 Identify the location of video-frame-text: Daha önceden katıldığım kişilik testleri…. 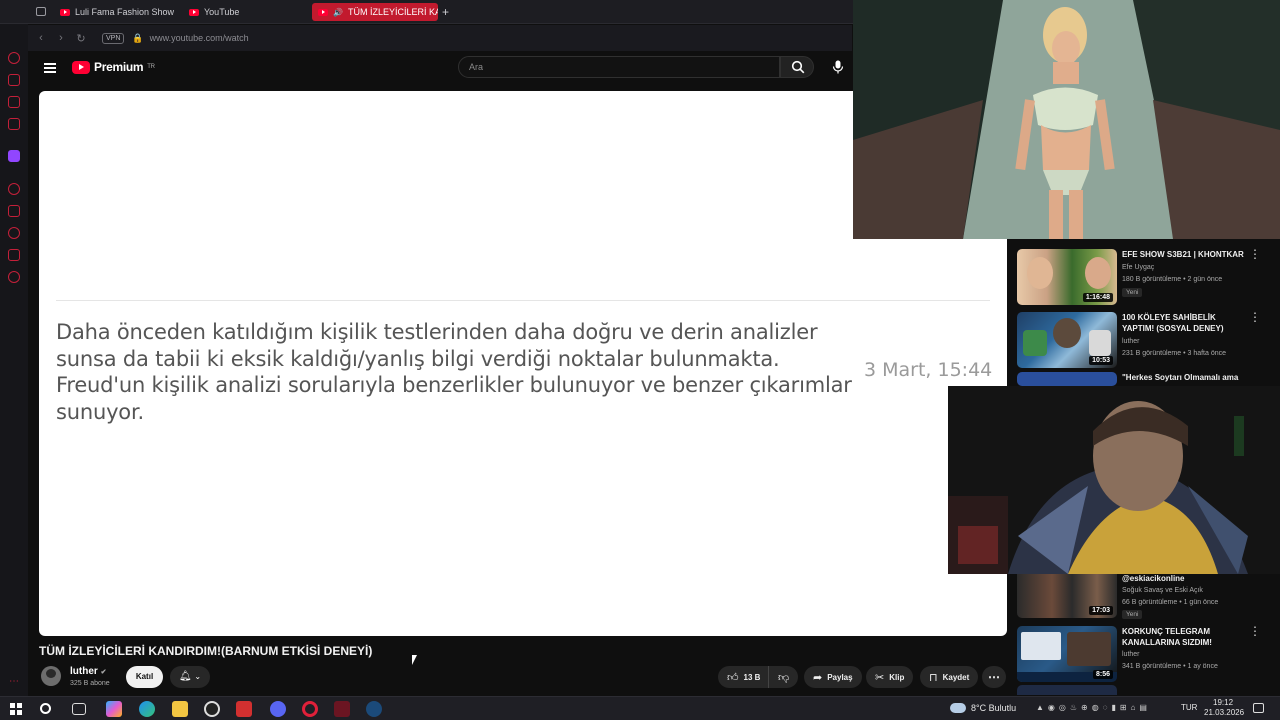
(454, 372).